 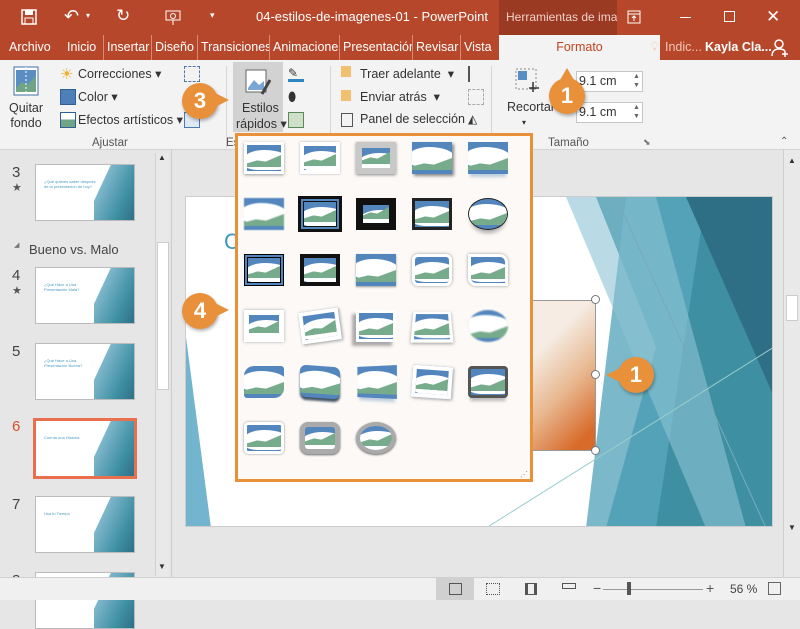 What do you see at coordinates (774, 588) in the screenshot?
I see `fit-slide-icon` at bounding box center [774, 588].